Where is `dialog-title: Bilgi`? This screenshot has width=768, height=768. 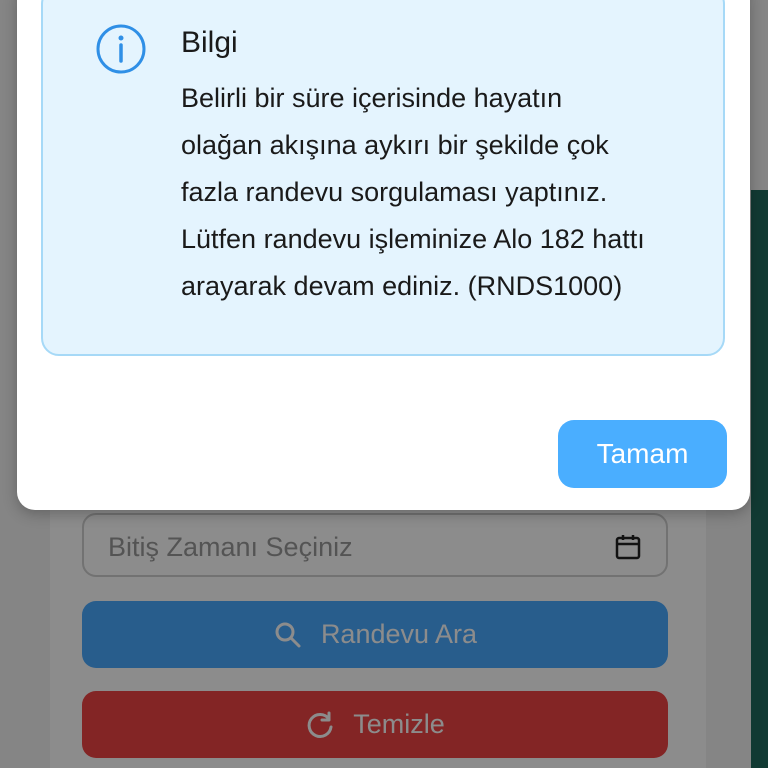
dialog-title: Bilgi is located at coordinates (209, 42).